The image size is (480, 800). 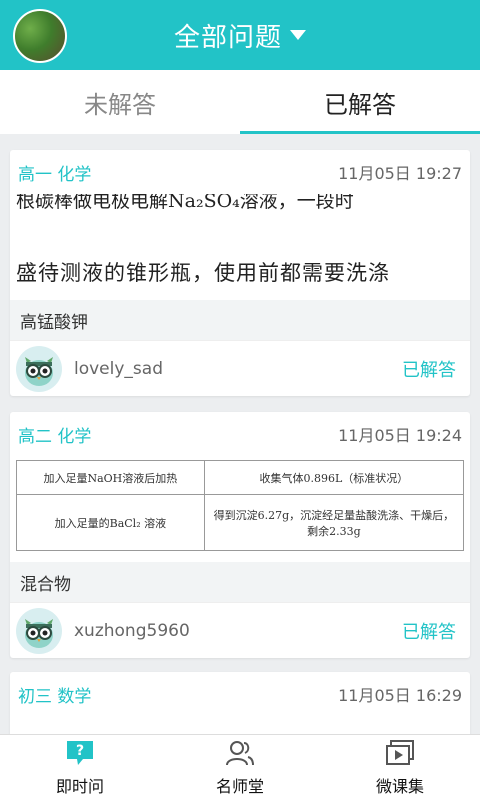 What do you see at coordinates (333, 522) in the screenshot?
I see `table-cell: 得到沉淀6.27g，沉淀经足量盐酸洗涤、干燥后，剩余2.33g` at bounding box center [333, 522].